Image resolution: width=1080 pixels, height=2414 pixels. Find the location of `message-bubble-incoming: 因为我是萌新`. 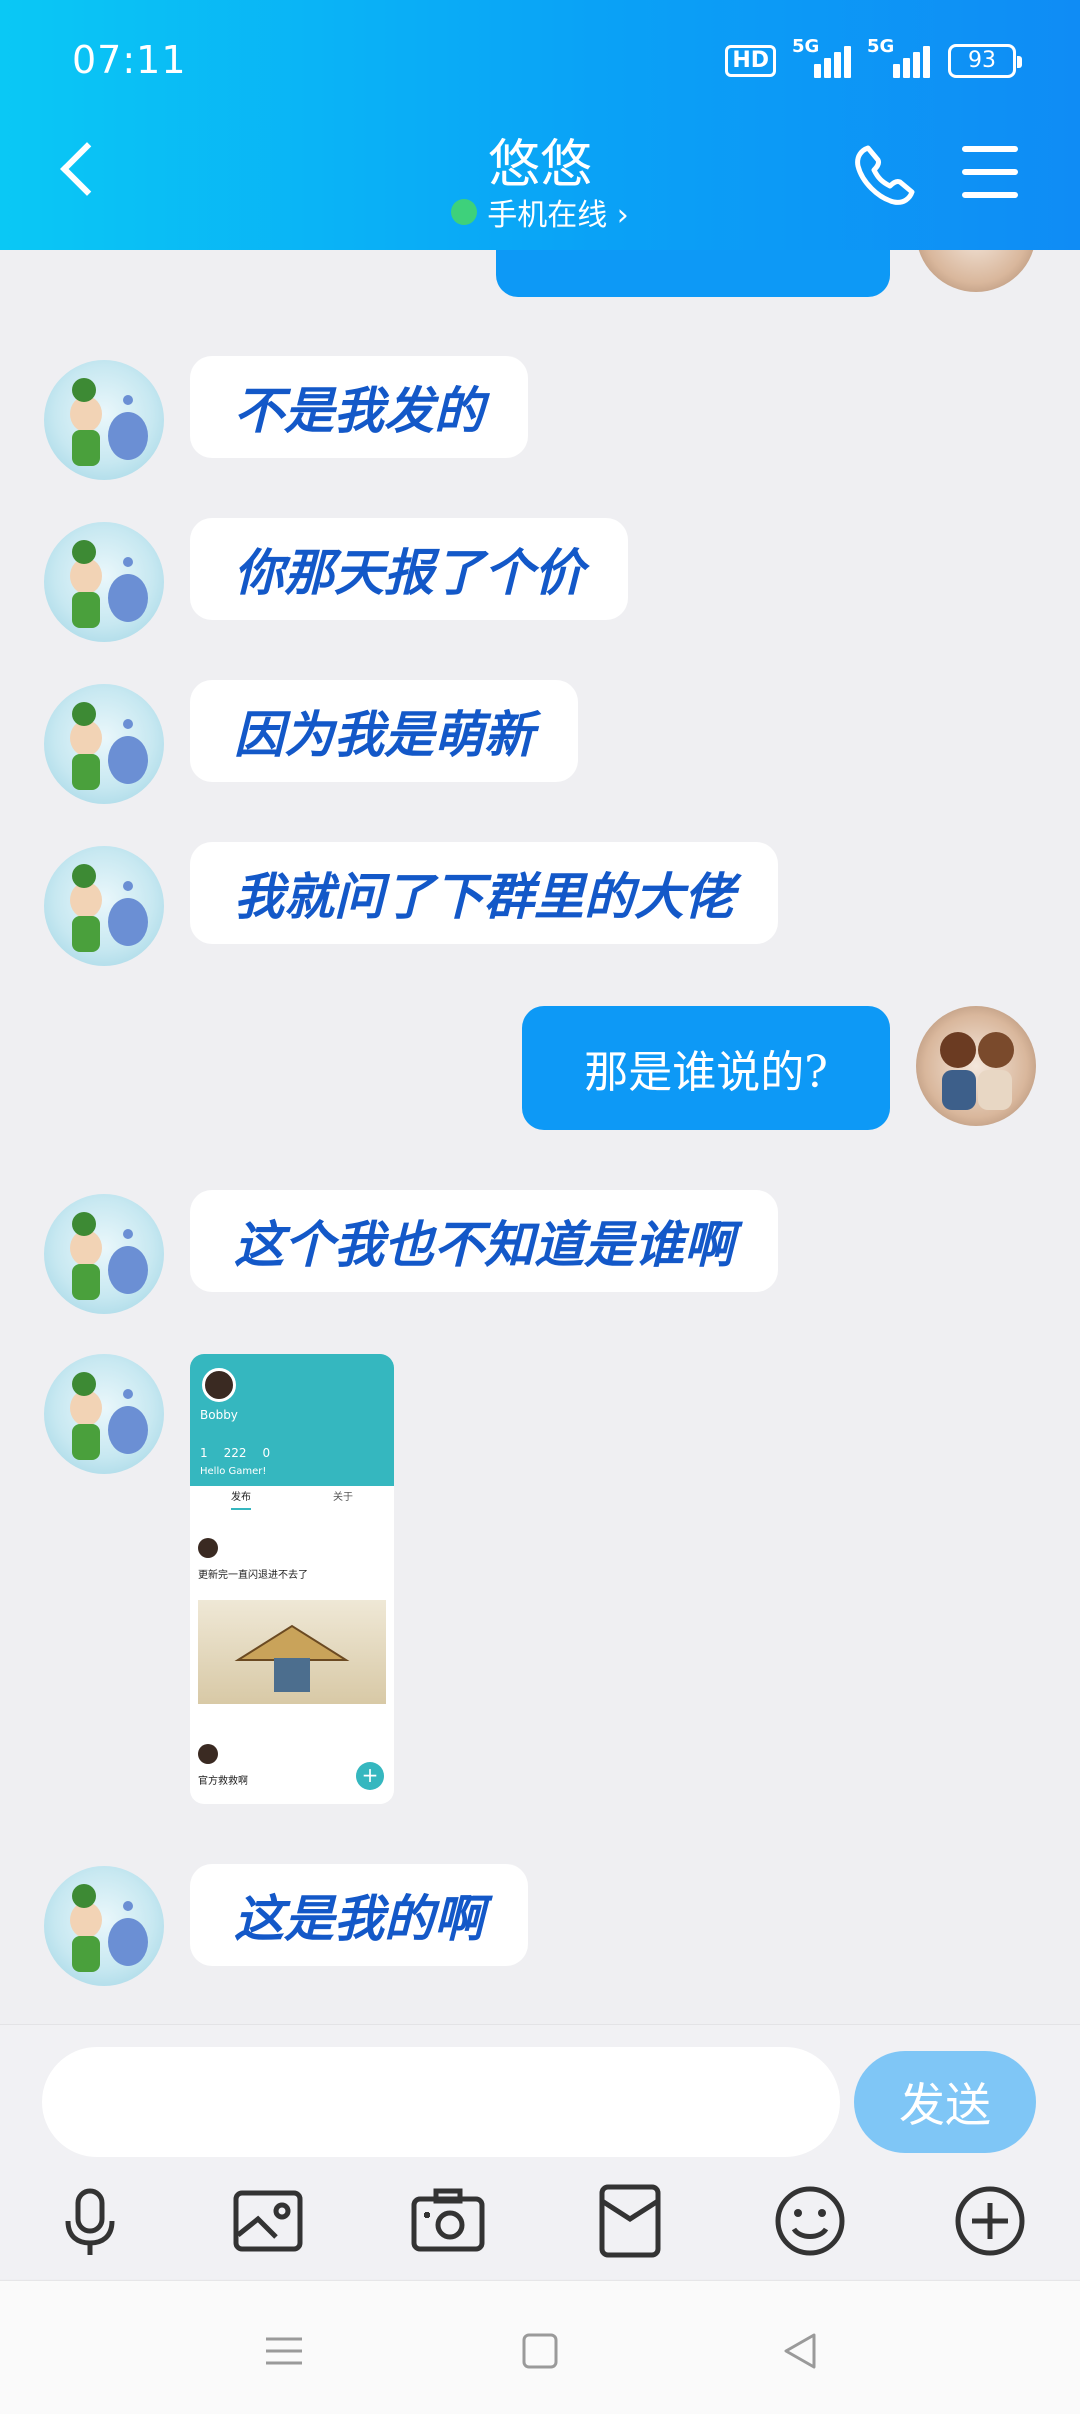

message-bubble-incoming: 因为我是萌新 is located at coordinates (384, 731).